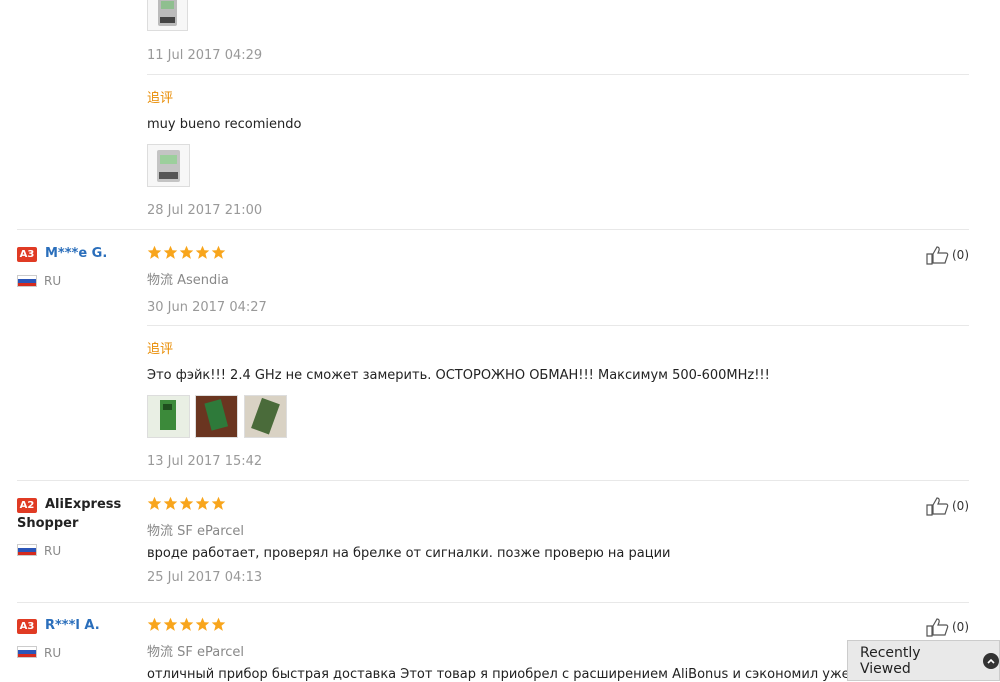 The height and width of the screenshot is (682, 1000). I want to click on buyer-name: AliExpress, so click(83, 504).